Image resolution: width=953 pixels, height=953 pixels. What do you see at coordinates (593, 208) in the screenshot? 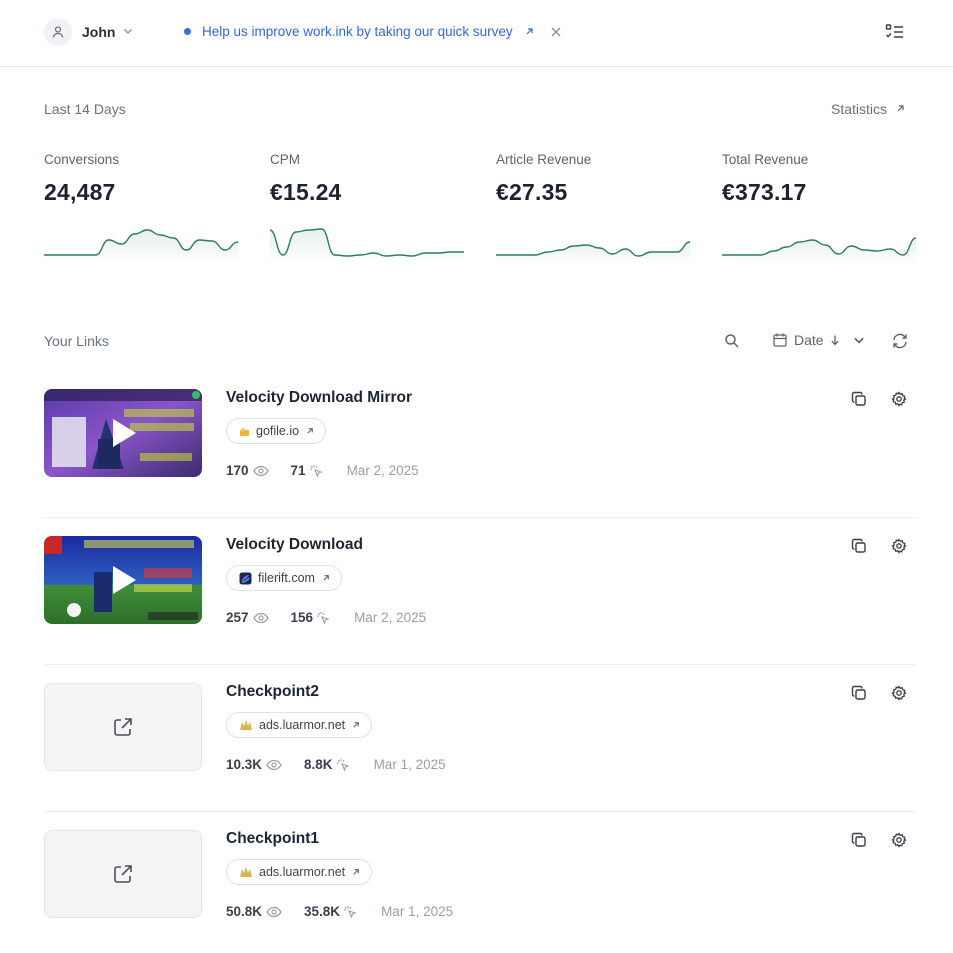
I see `kpi-article-revenue: Article Revenue €27.35` at bounding box center [593, 208].